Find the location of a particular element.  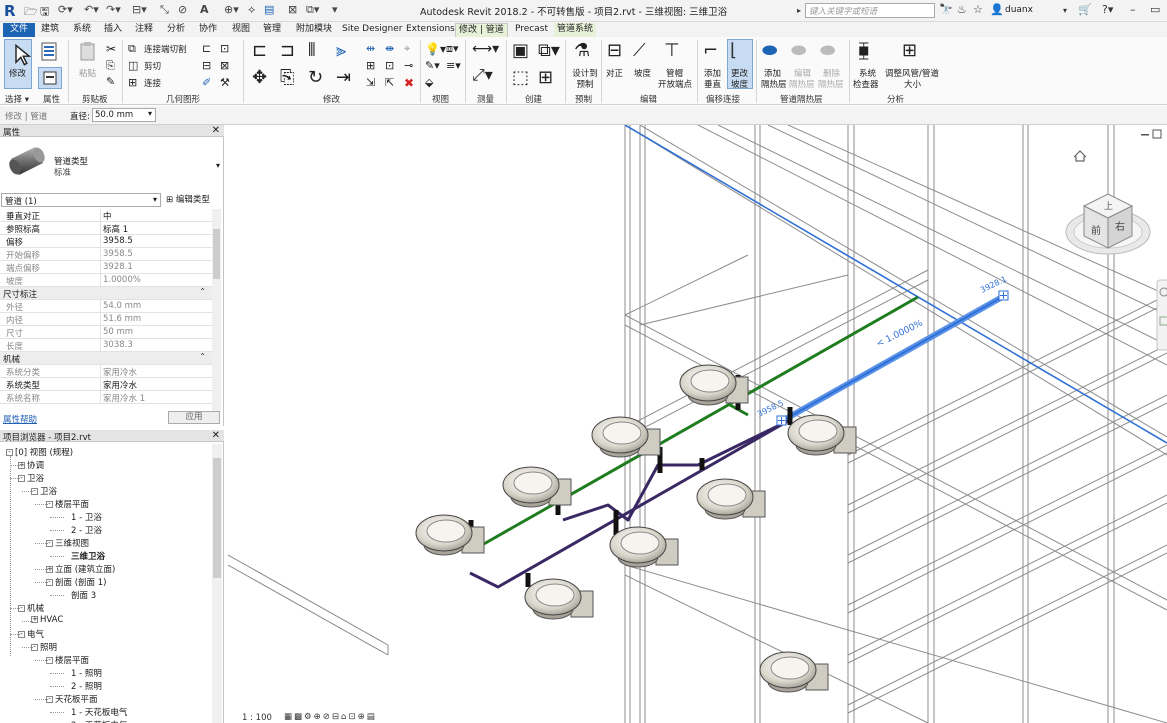

browser-scrollbar is located at coordinates (217, 583).